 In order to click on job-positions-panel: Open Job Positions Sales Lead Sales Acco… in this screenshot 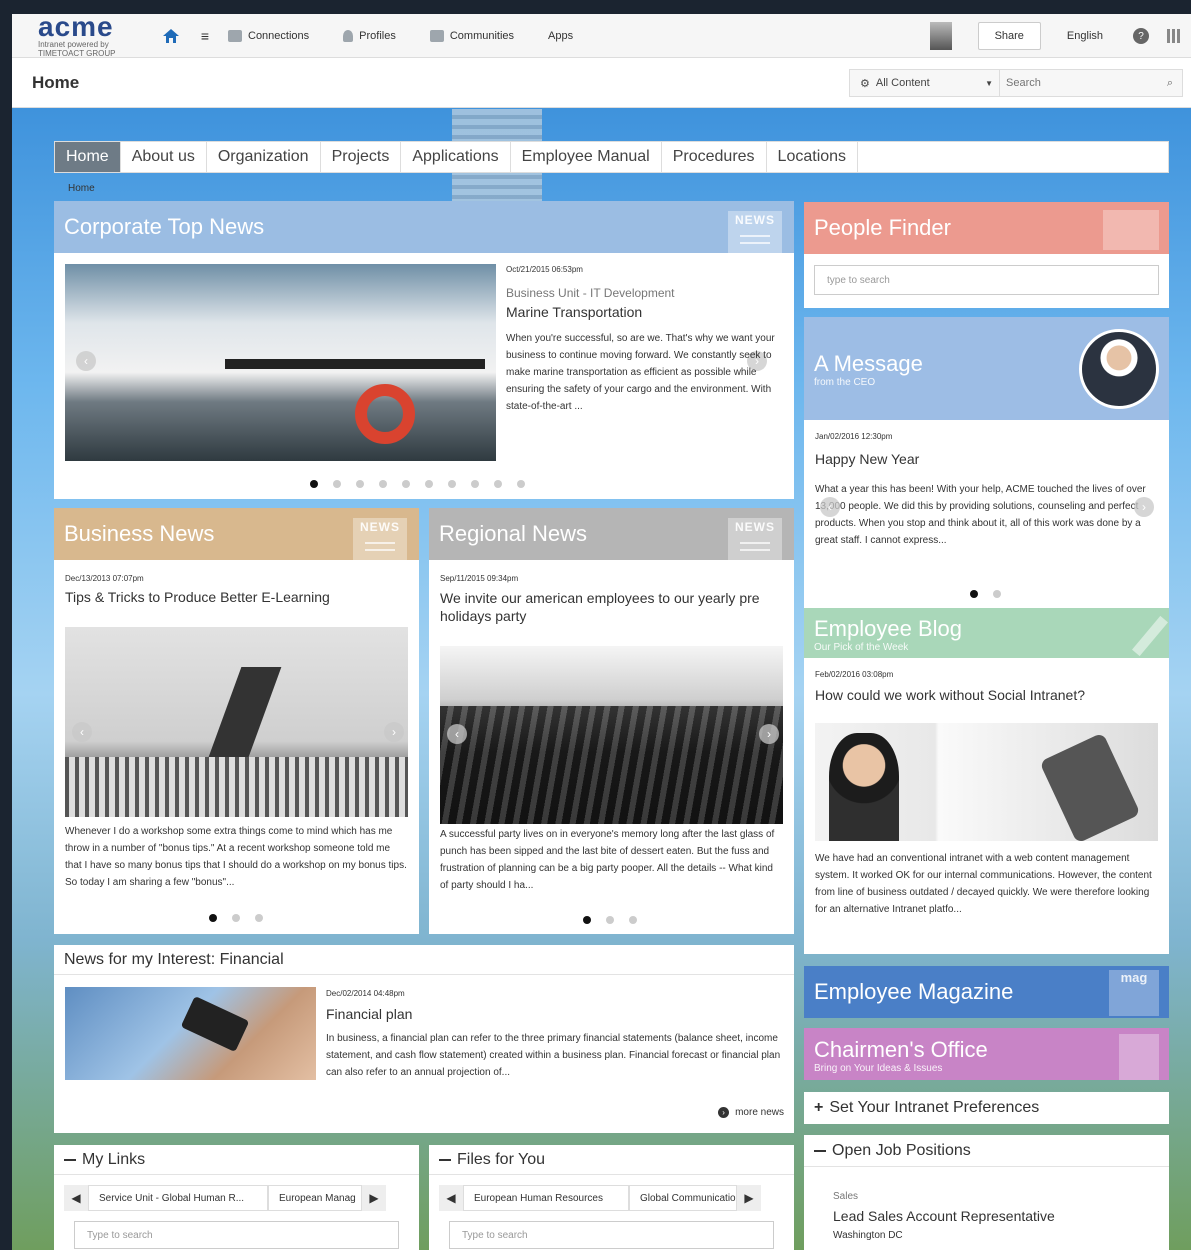, I will do `click(986, 1192)`.